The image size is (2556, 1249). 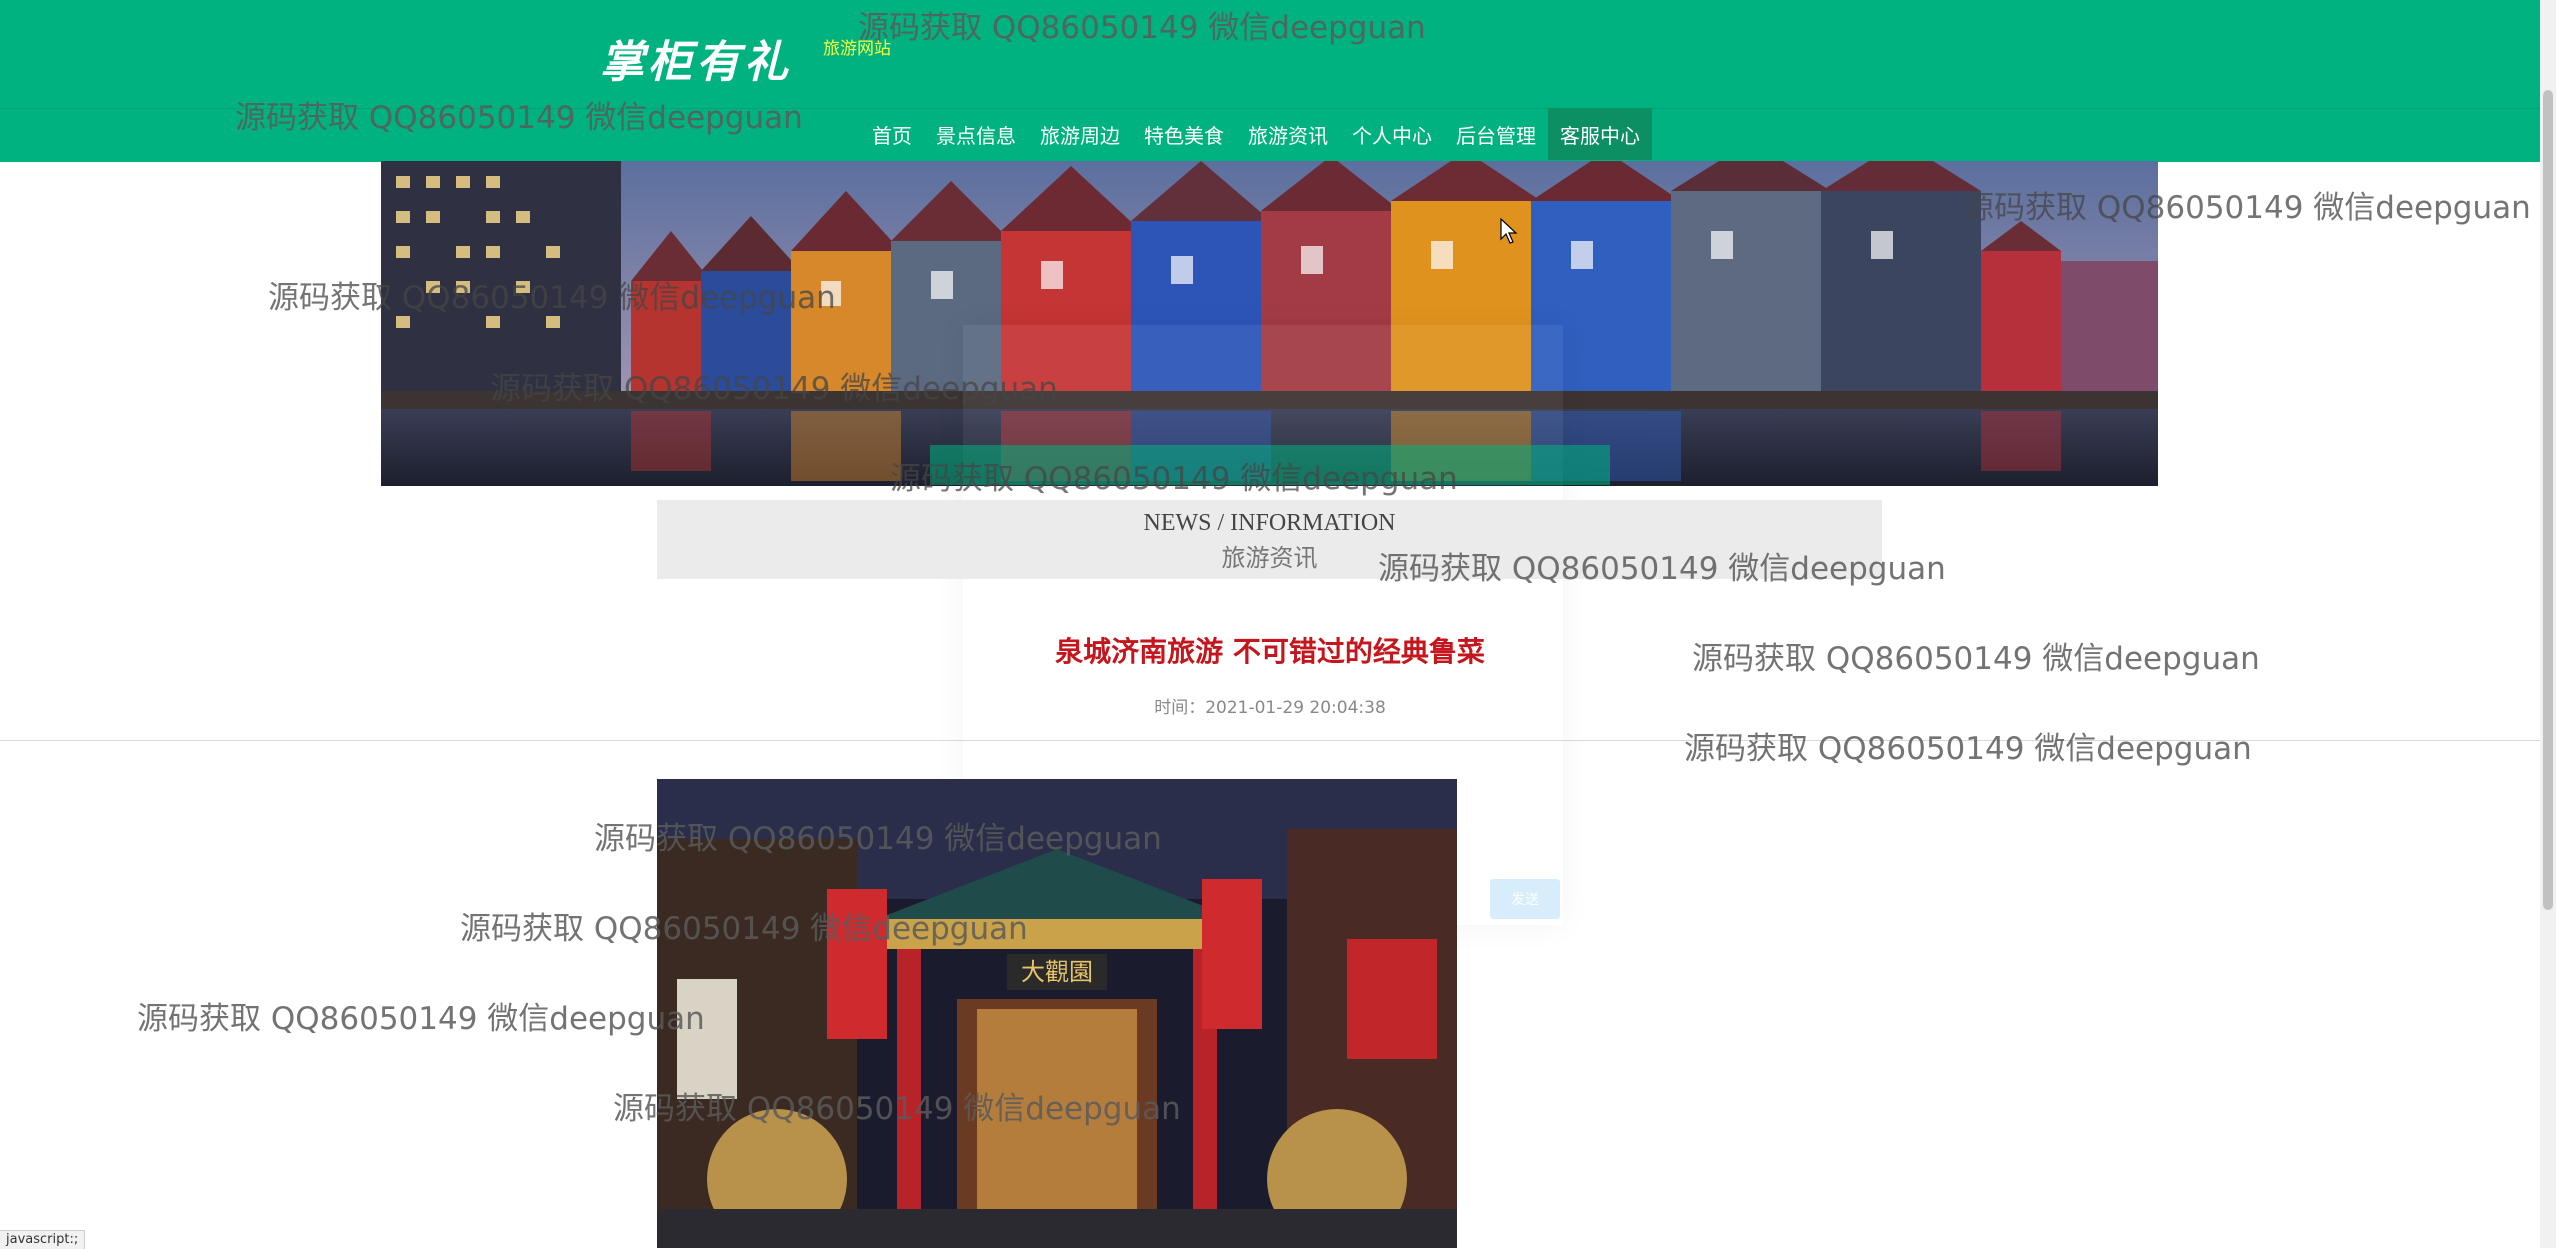 I want to click on chat-modal-header, so click(x=1270, y=465).